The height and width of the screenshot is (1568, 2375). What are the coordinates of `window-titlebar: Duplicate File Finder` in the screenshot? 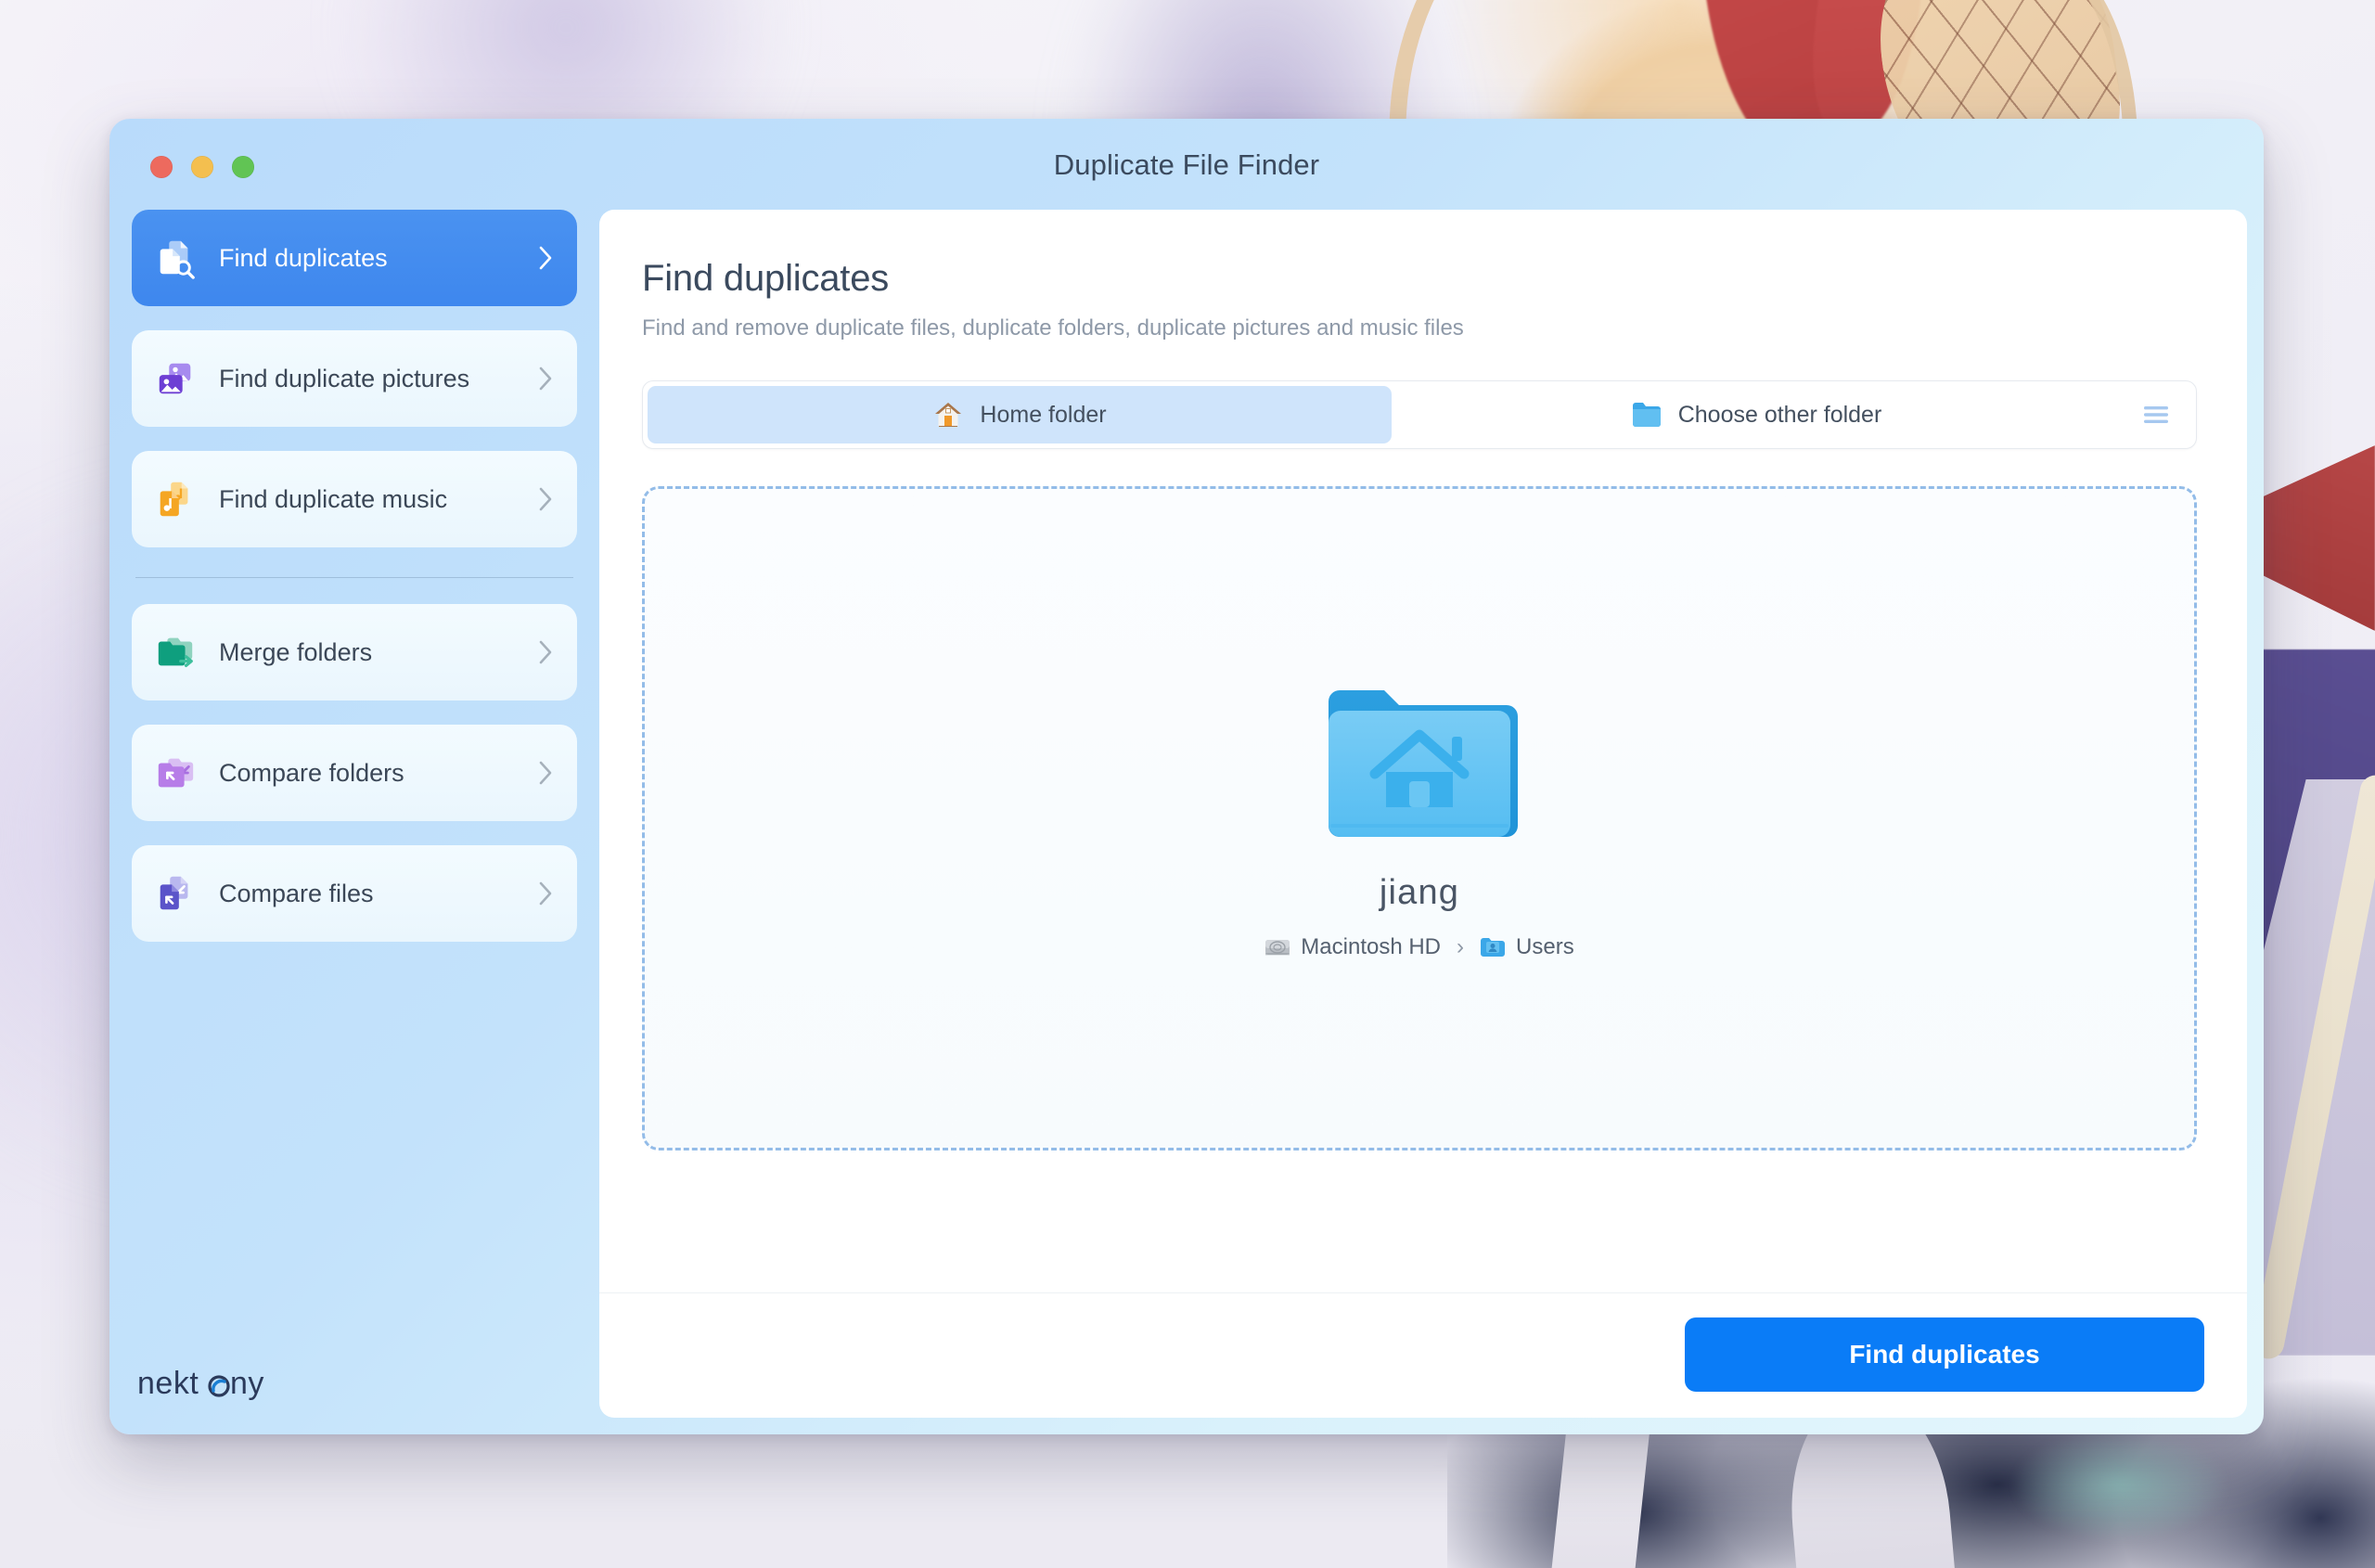 It's located at (1186, 165).